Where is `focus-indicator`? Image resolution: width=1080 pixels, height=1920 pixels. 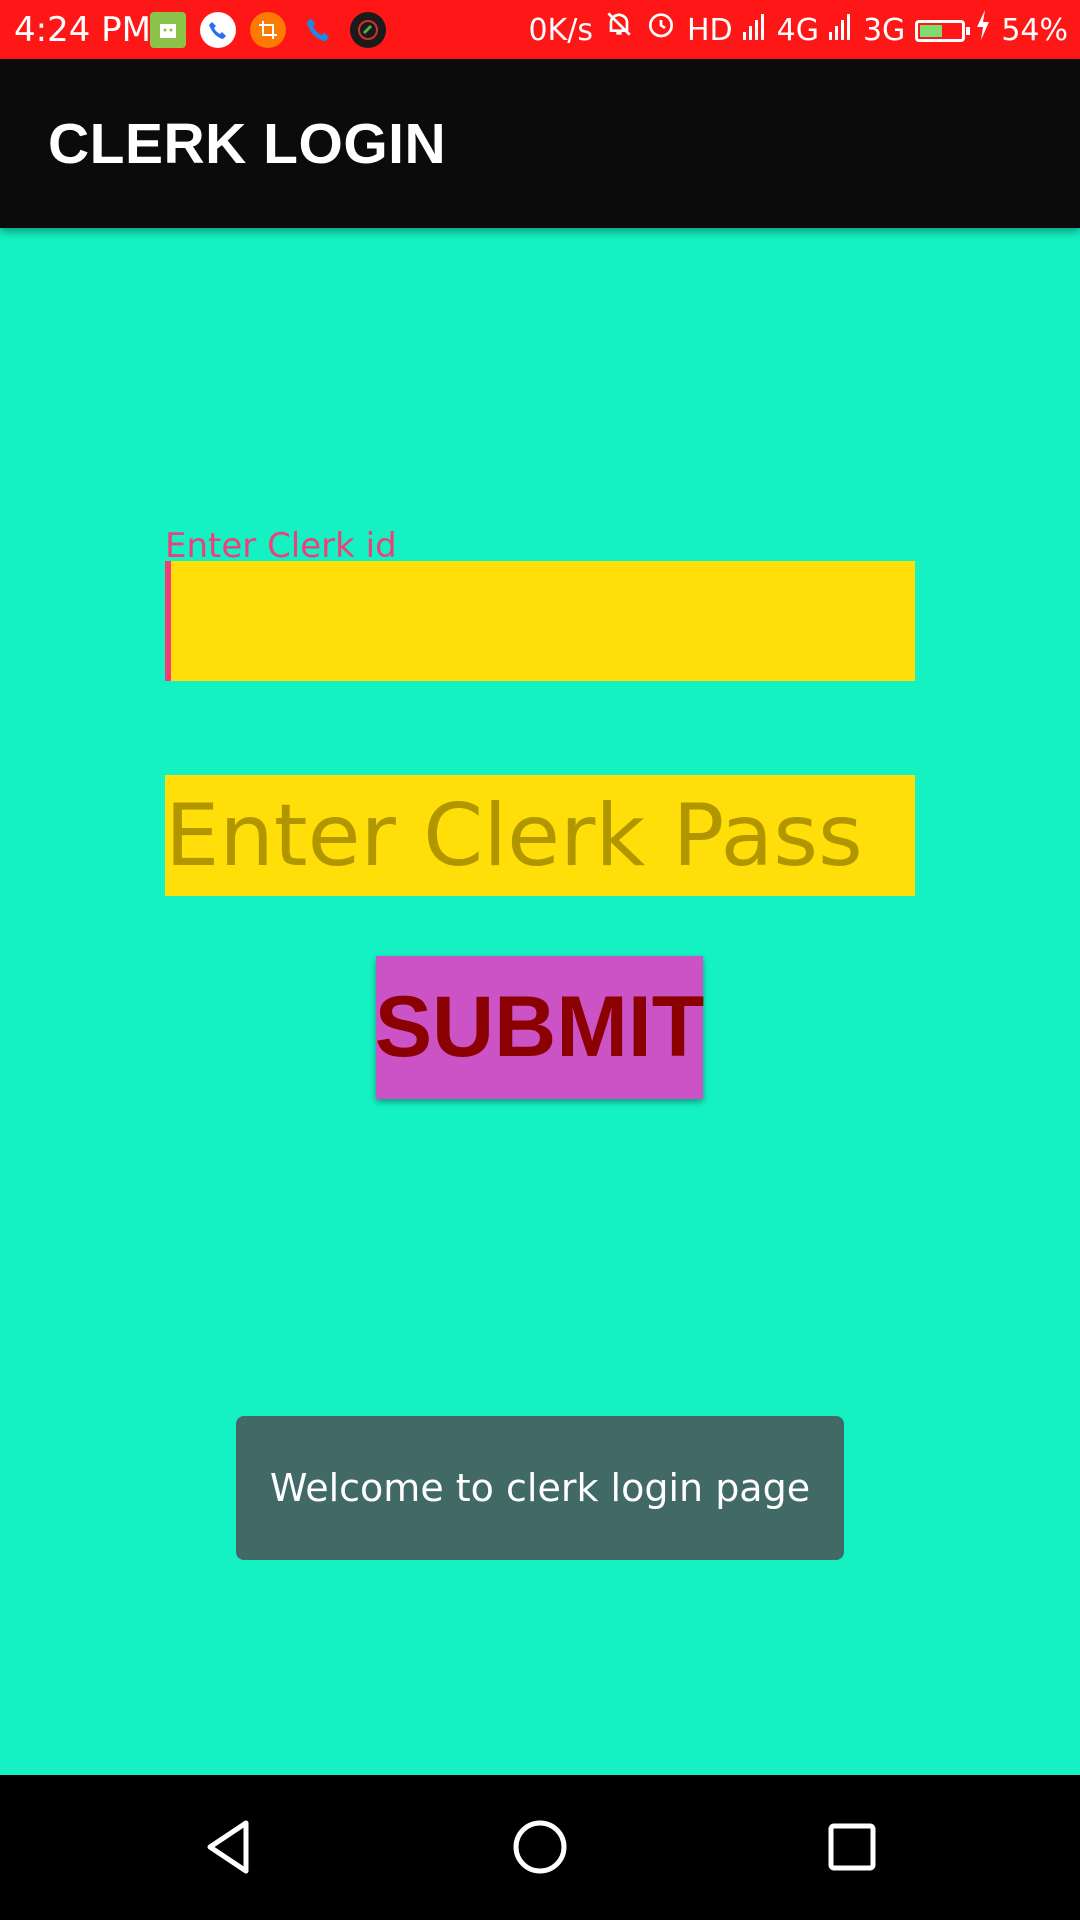 focus-indicator is located at coordinates (168, 621).